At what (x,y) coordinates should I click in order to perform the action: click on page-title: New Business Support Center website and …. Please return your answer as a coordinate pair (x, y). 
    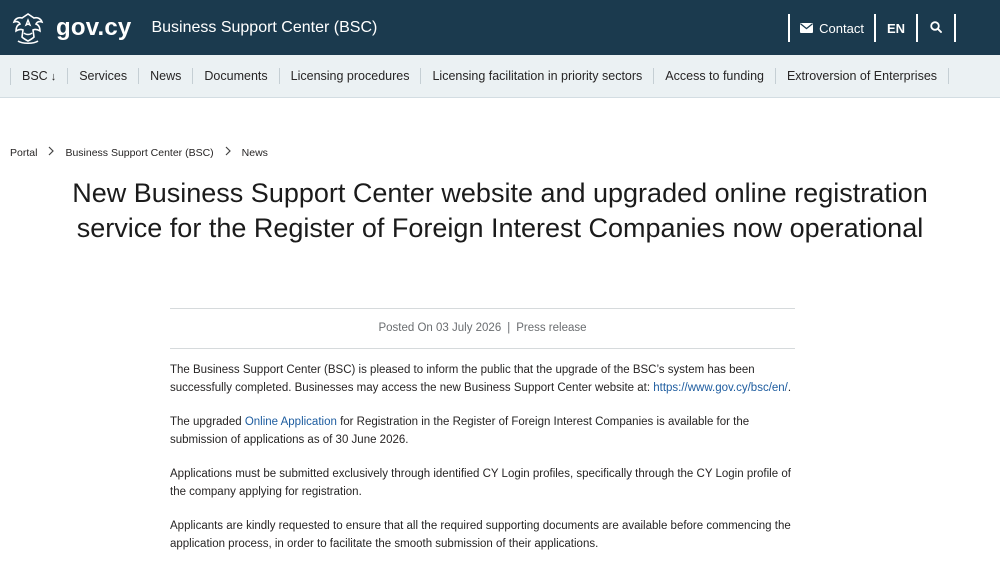
    Looking at the image, I should click on (500, 210).